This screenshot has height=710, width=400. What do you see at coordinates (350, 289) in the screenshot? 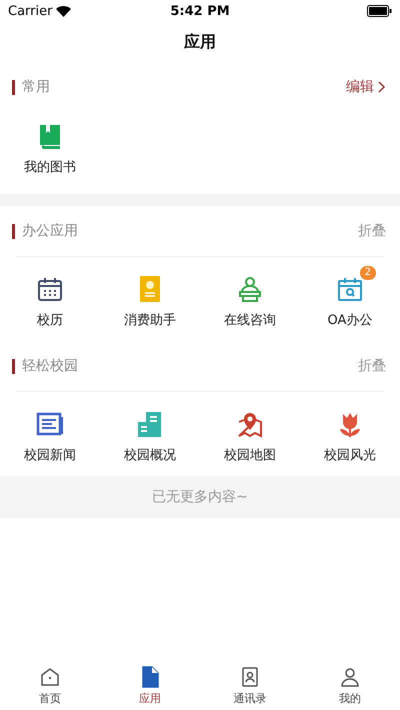
I see `calendar-search-icon` at bounding box center [350, 289].